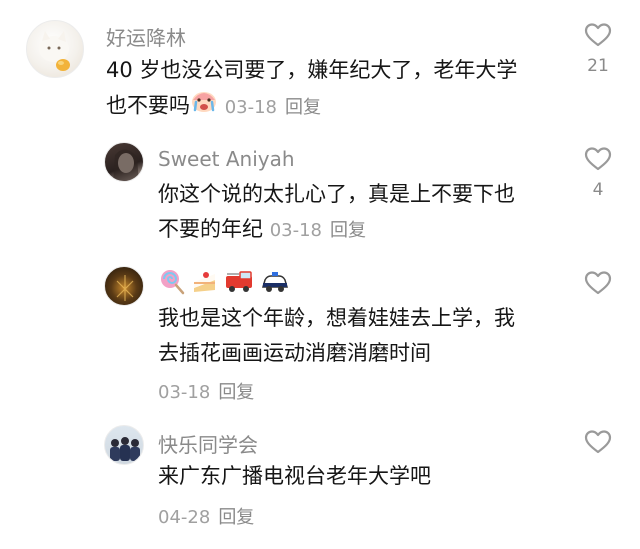 The image size is (640, 549). I want to click on comment-text-tail: 不要的年纪, so click(210, 229).